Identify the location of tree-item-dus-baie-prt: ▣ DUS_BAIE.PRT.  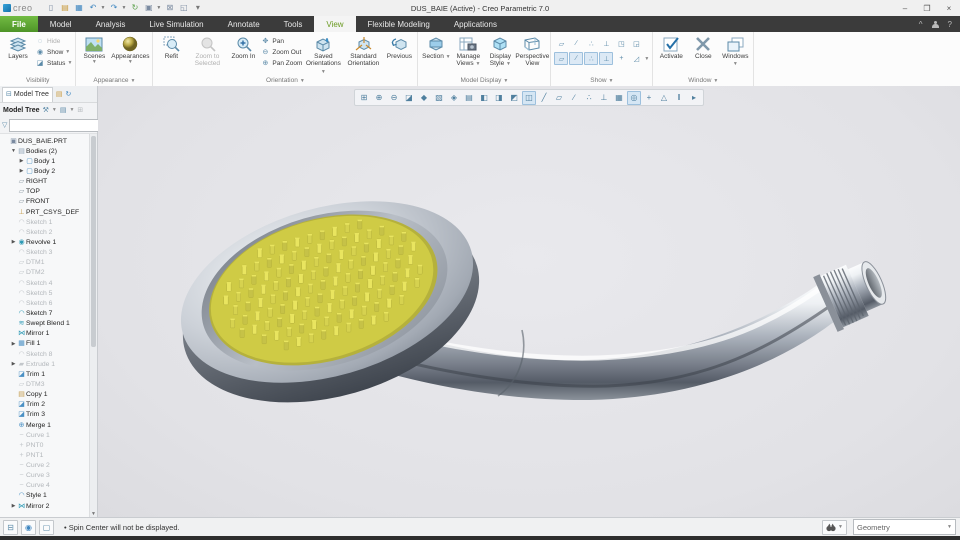
(48, 141).